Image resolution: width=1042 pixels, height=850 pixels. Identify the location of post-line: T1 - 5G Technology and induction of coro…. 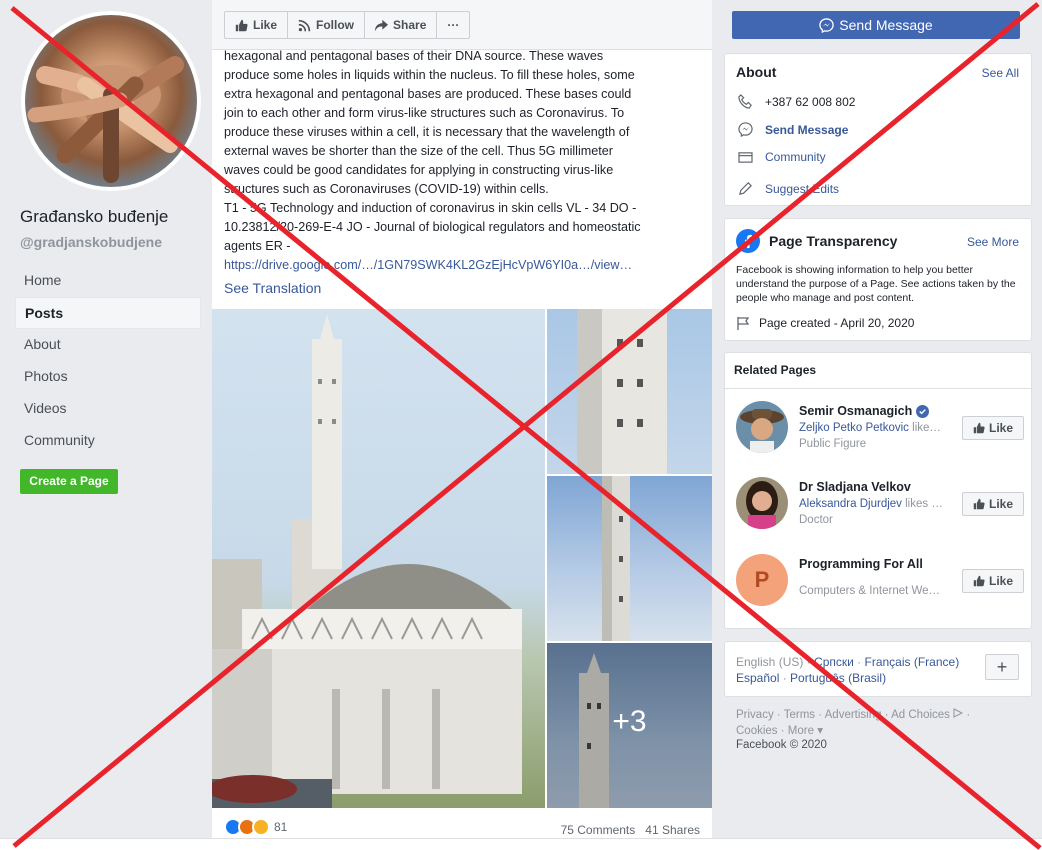
(430, 208).